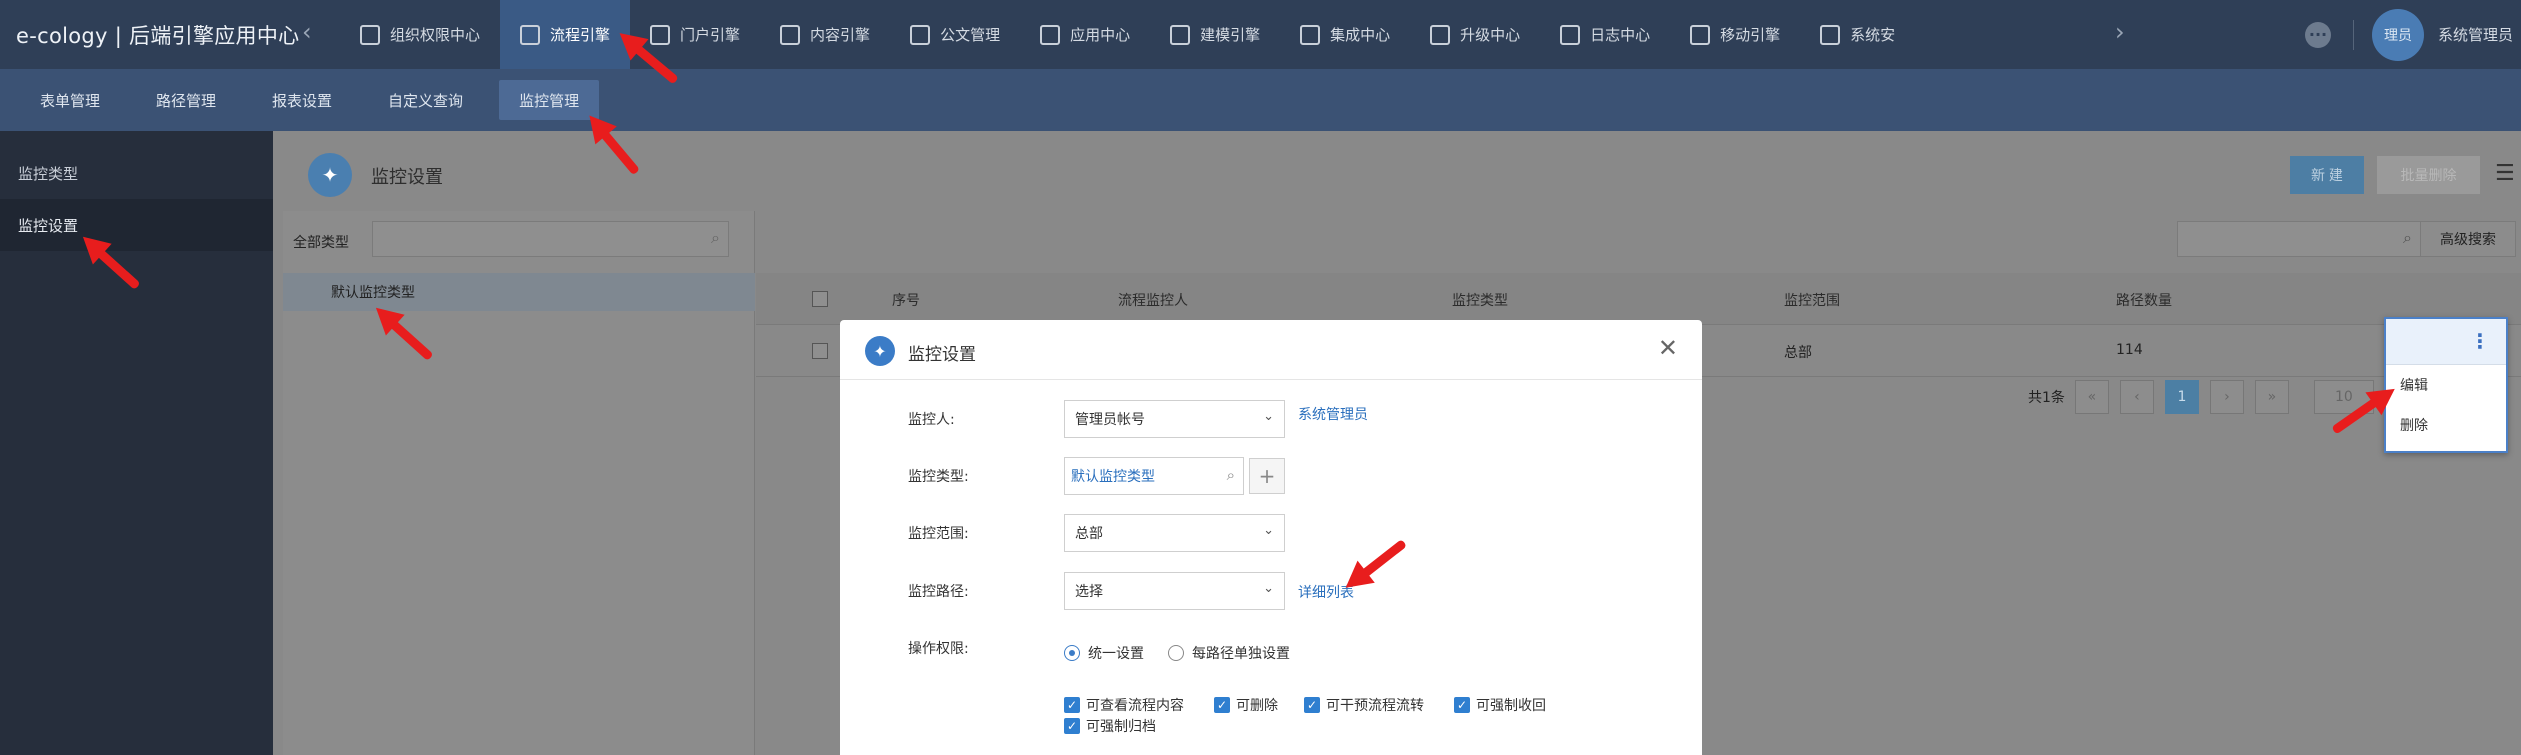 Image resolution: width=2521 pixels, height=755 pixels. What do you see at coordinates (660, 34) in the screenshot?
I see `portal-icon` at bounding box center [660, 34].